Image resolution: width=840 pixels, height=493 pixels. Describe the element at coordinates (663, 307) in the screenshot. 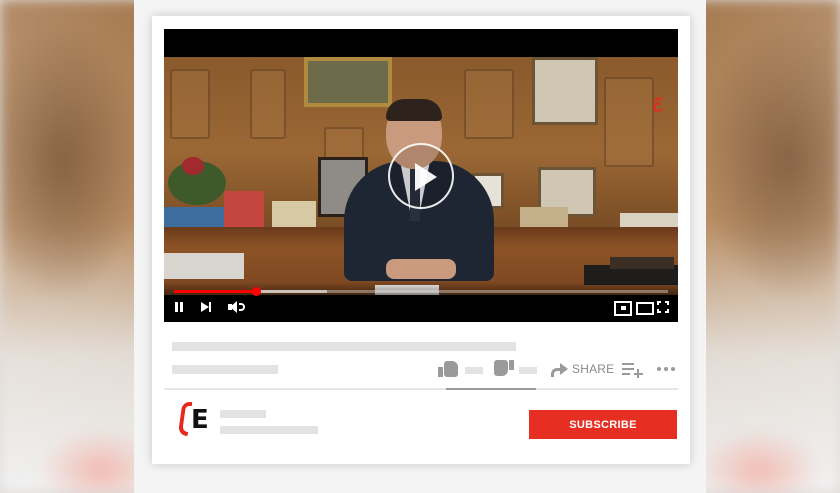

I see `fullscreen-icon` at that location.